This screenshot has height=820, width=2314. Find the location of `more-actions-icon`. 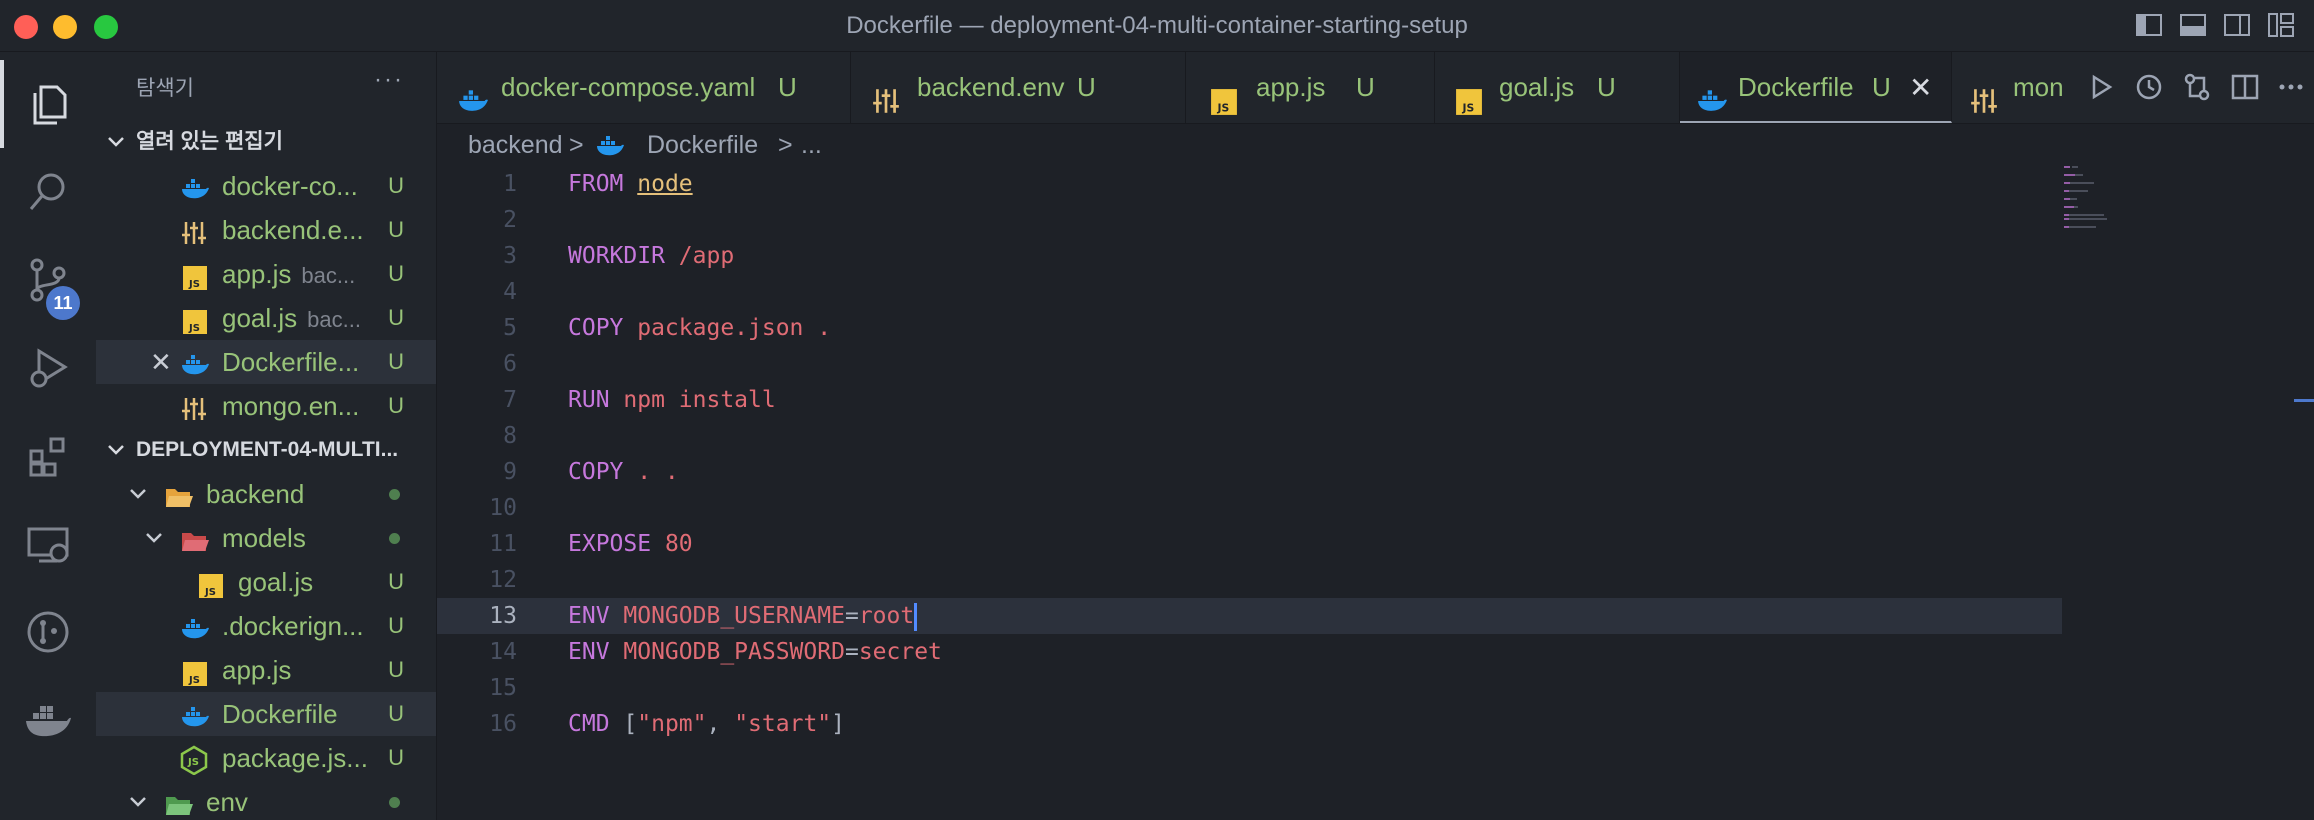

more-actions-icon is located at coordinates (2291, 87).